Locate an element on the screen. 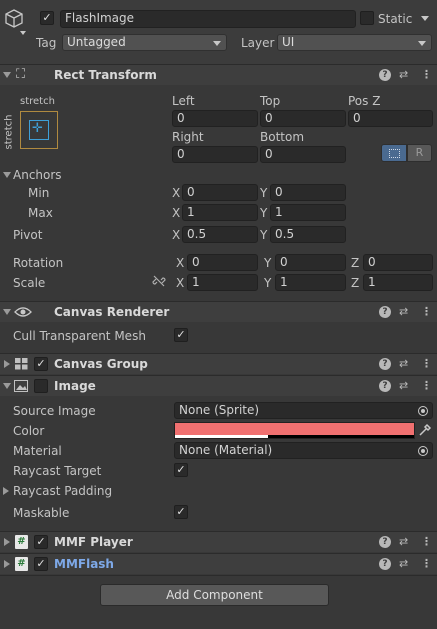 The width and height of the screenshot is (437, 629). color-label: Color is located at coordinates (29, 431).